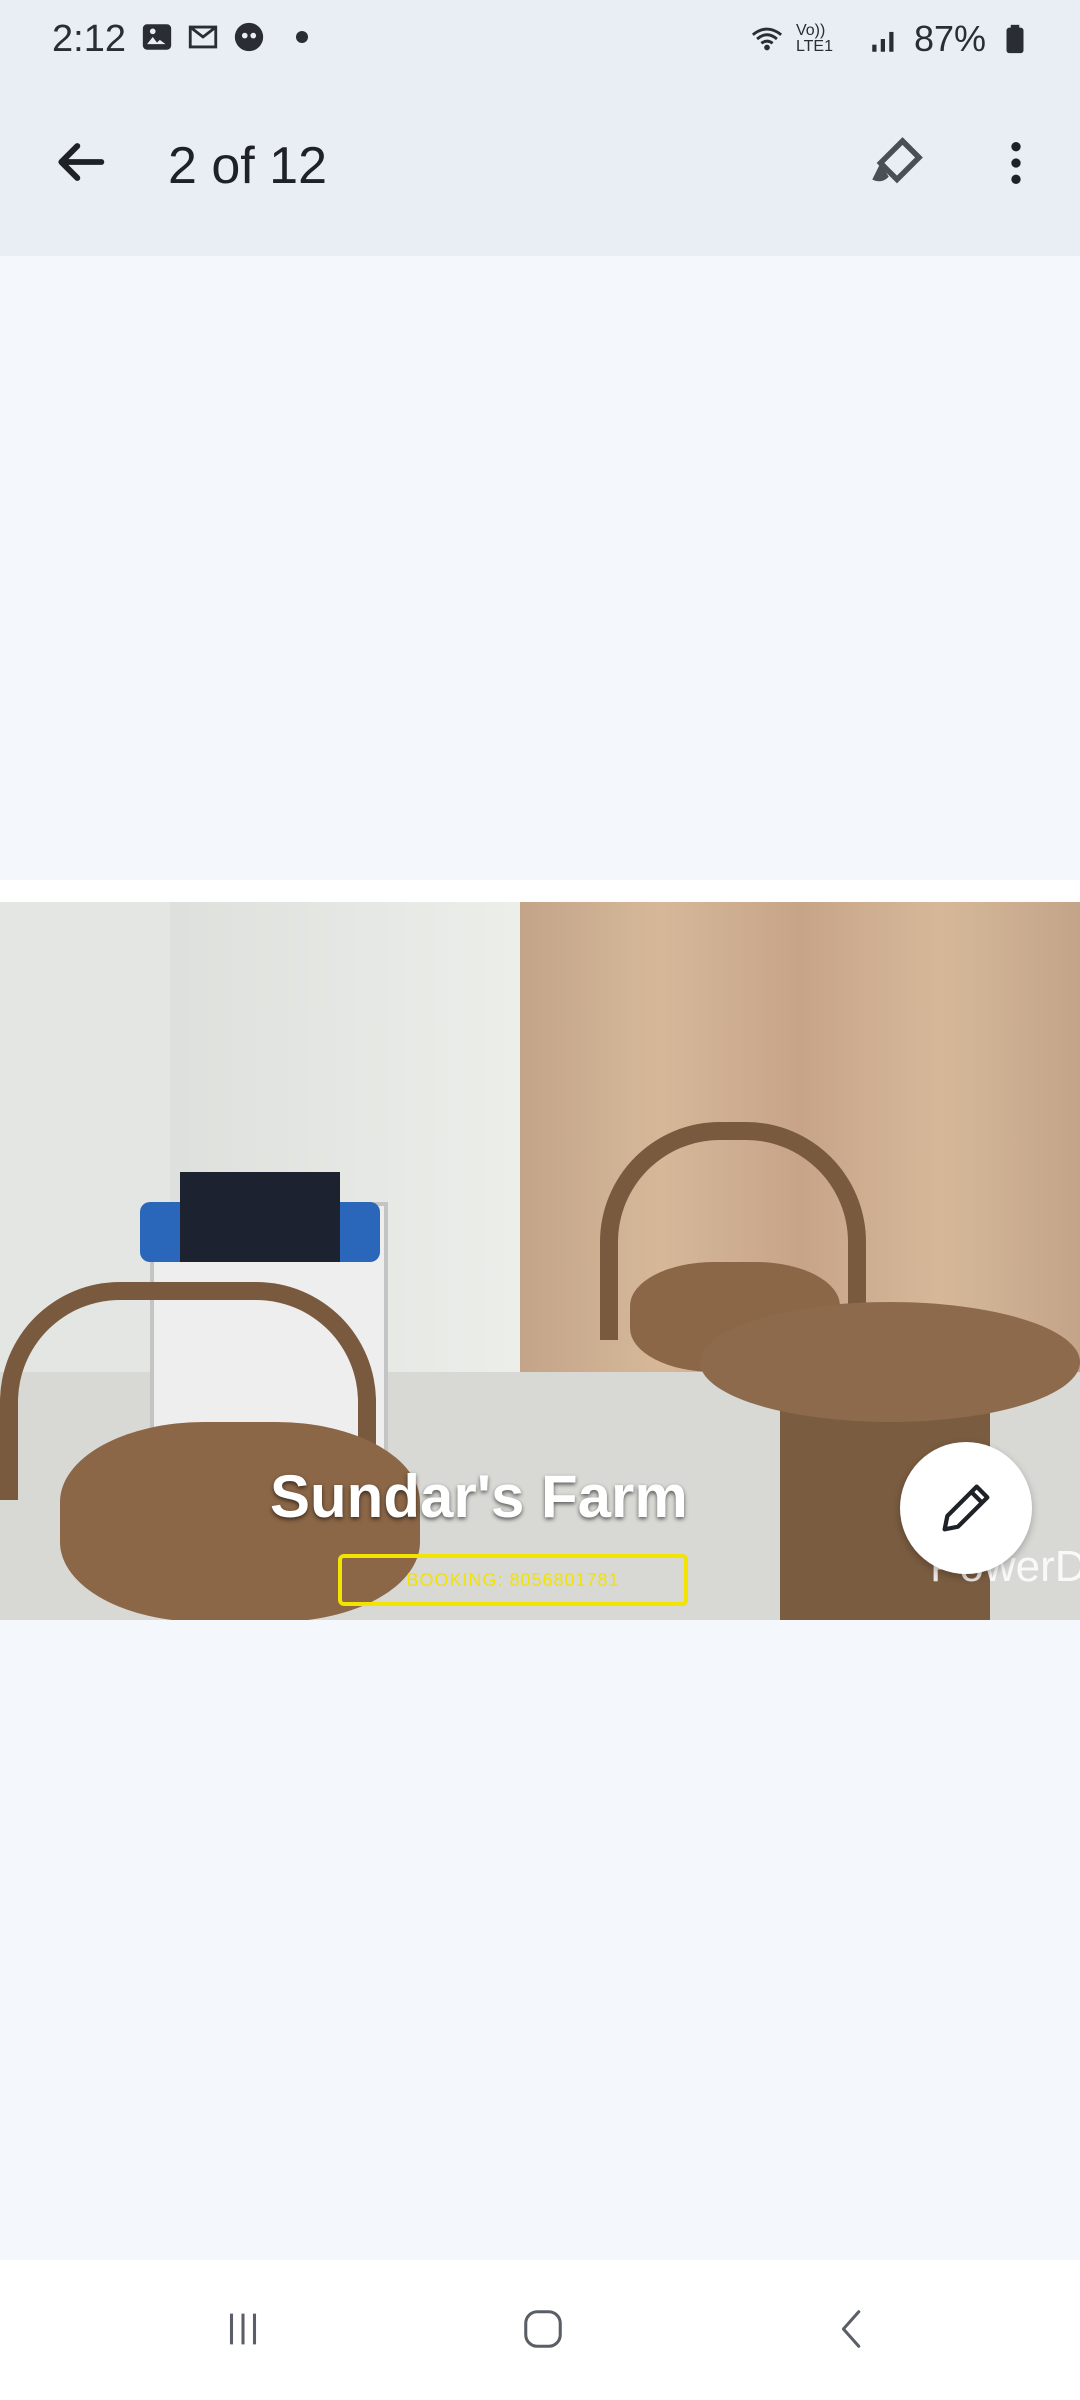 This screenshot has height=2400, width=1080. Describe the element at coordinates (224, 37) in the screenshot. I see `notification-icons` at that location.